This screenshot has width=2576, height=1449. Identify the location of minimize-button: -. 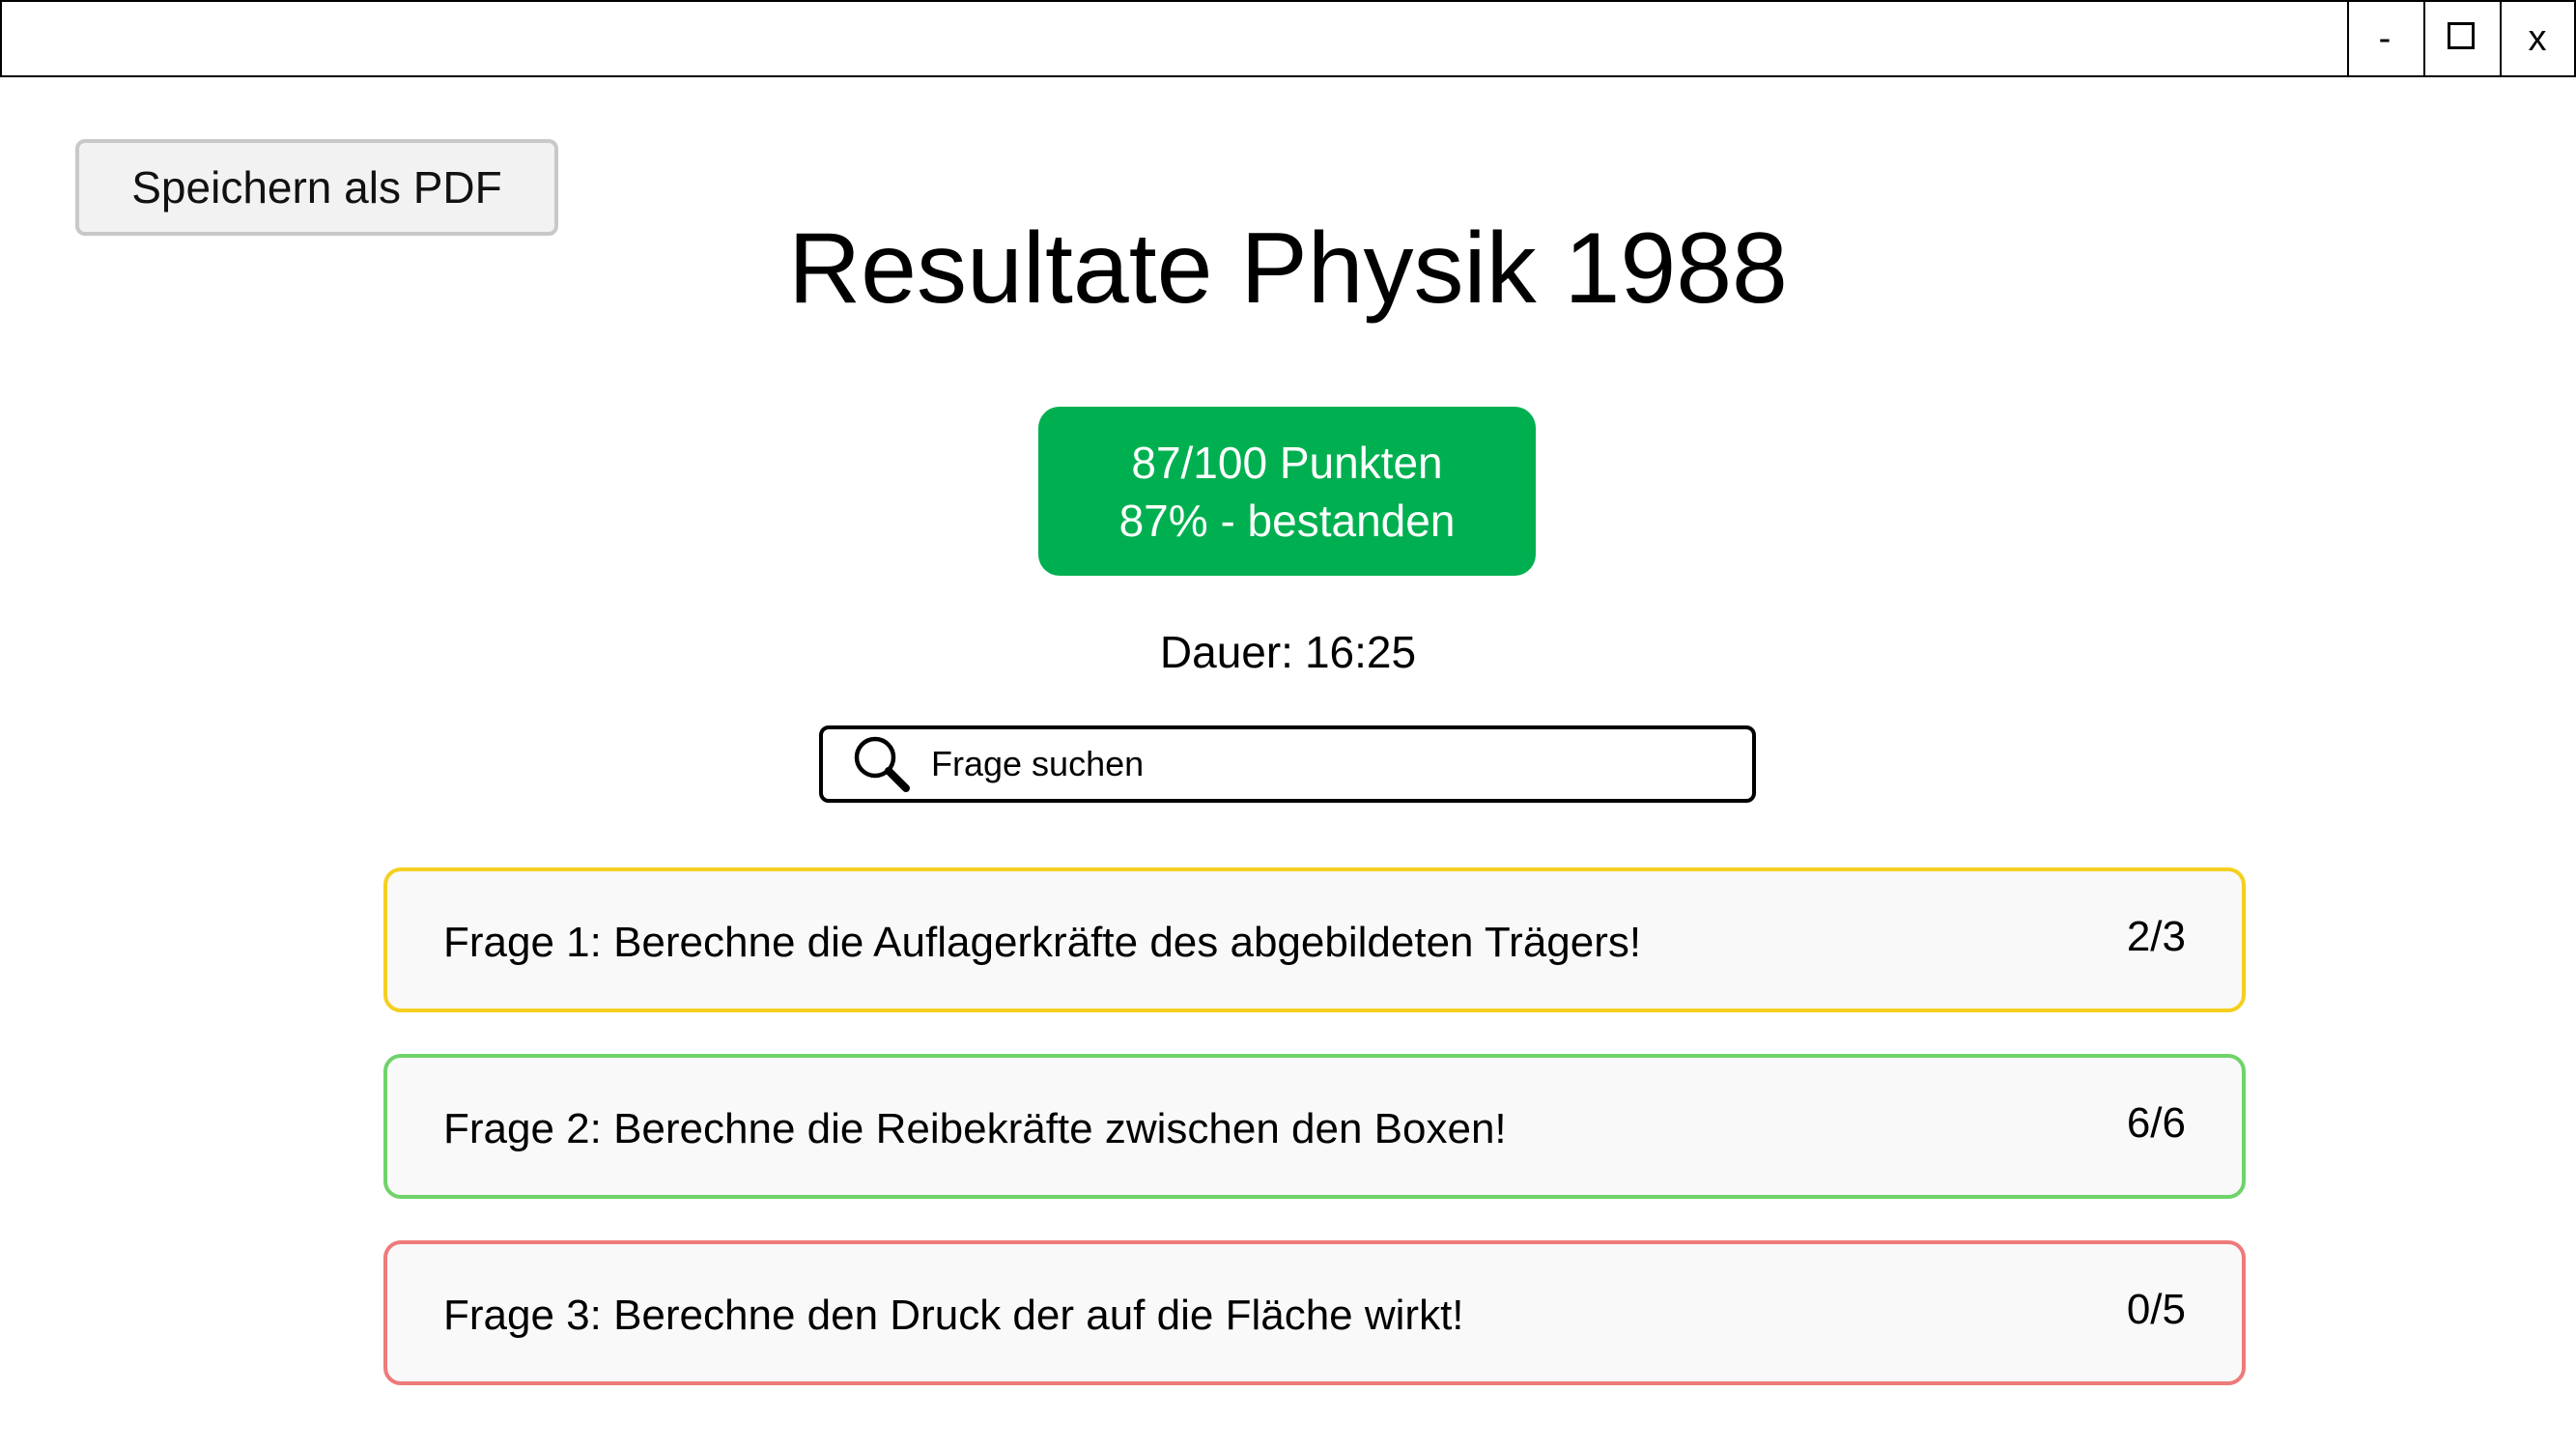
(2383, 38).